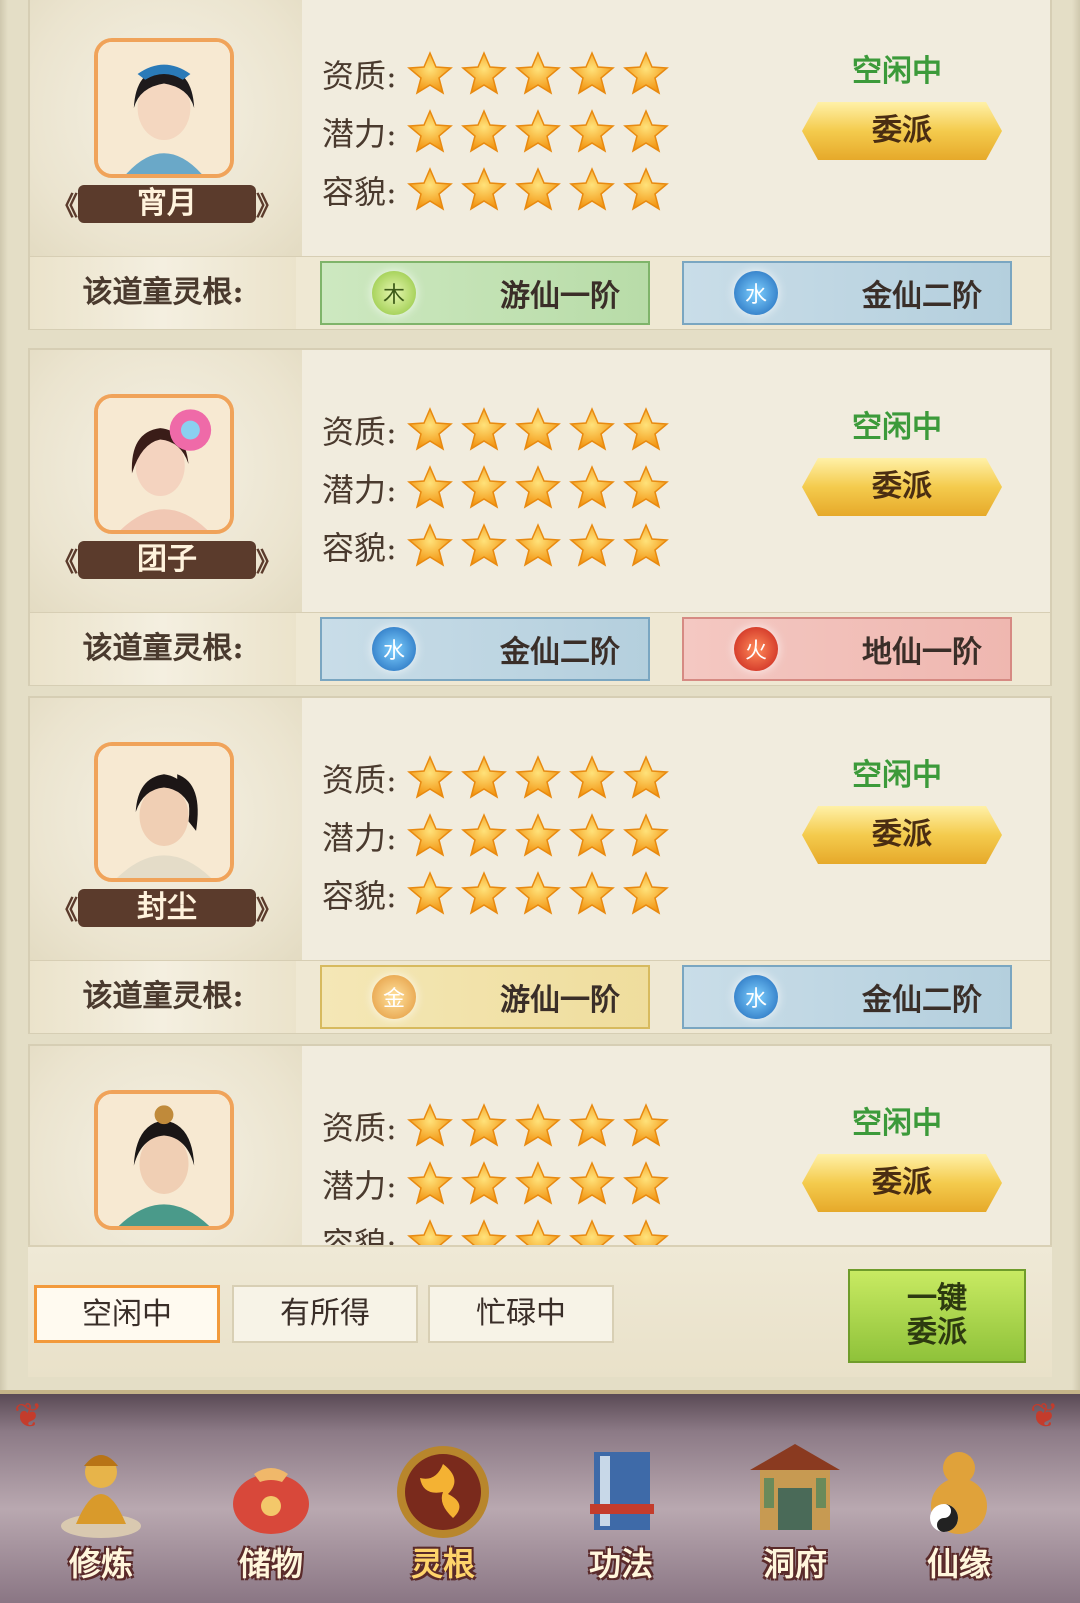 The image size is (1080, 1603). Describe the element at coordinates (847, 649) in the screenshot. I see `spirit-root-chip: 火 地仙一阶` at that location.